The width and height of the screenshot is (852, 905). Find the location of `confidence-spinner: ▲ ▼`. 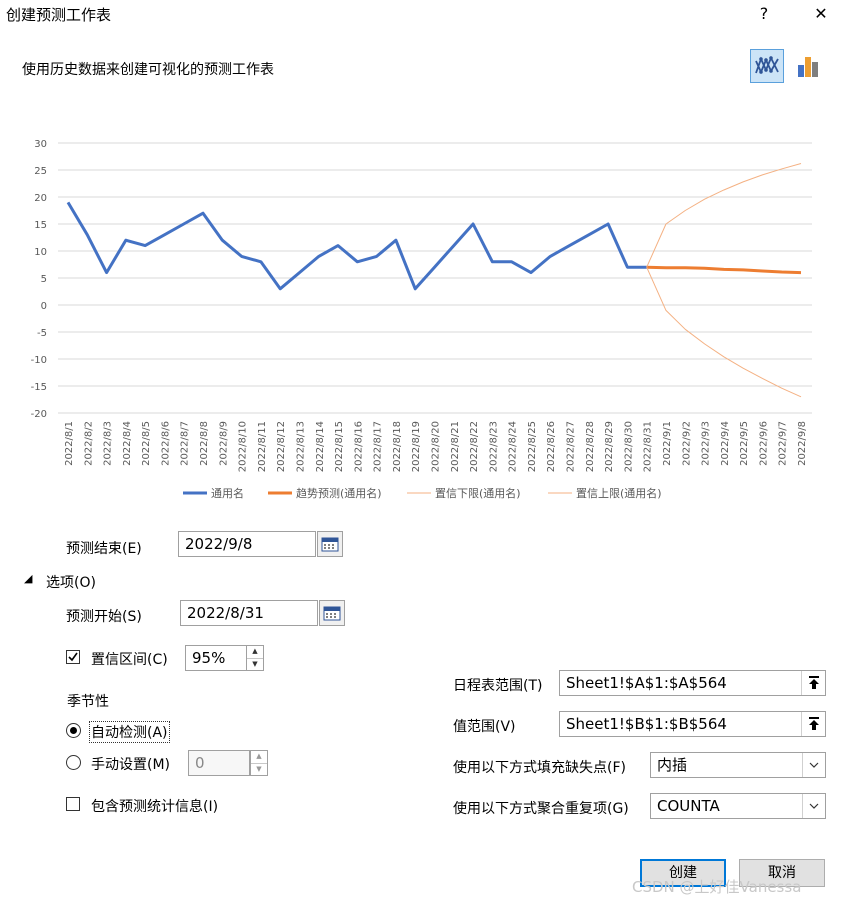

confidence-spinner: ▲ ▼ is located at coordinates (255, 658).